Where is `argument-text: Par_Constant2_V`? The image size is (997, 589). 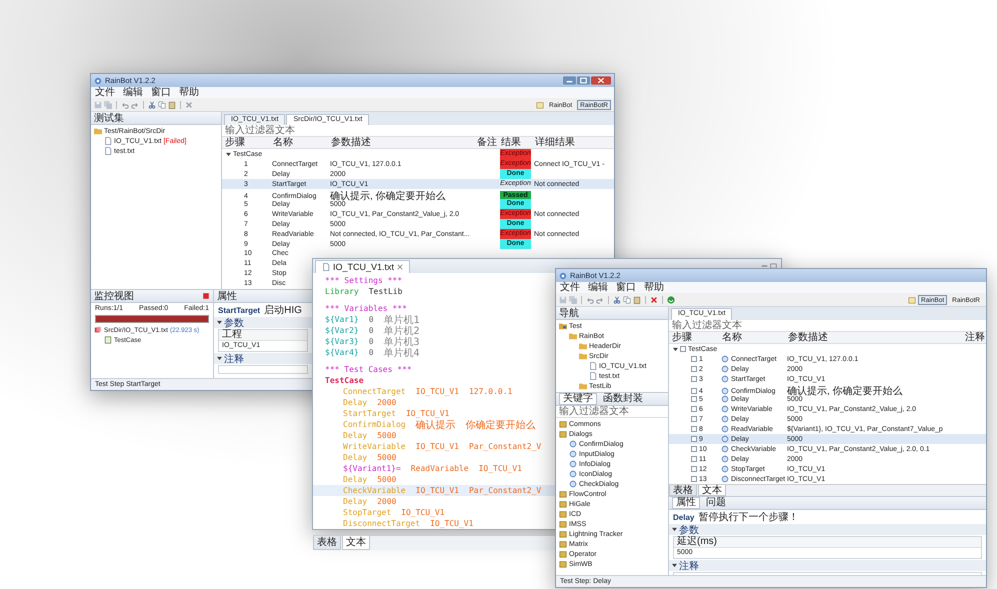
argument-text: Par_Constant2_V is located at coordinates (505, 490).